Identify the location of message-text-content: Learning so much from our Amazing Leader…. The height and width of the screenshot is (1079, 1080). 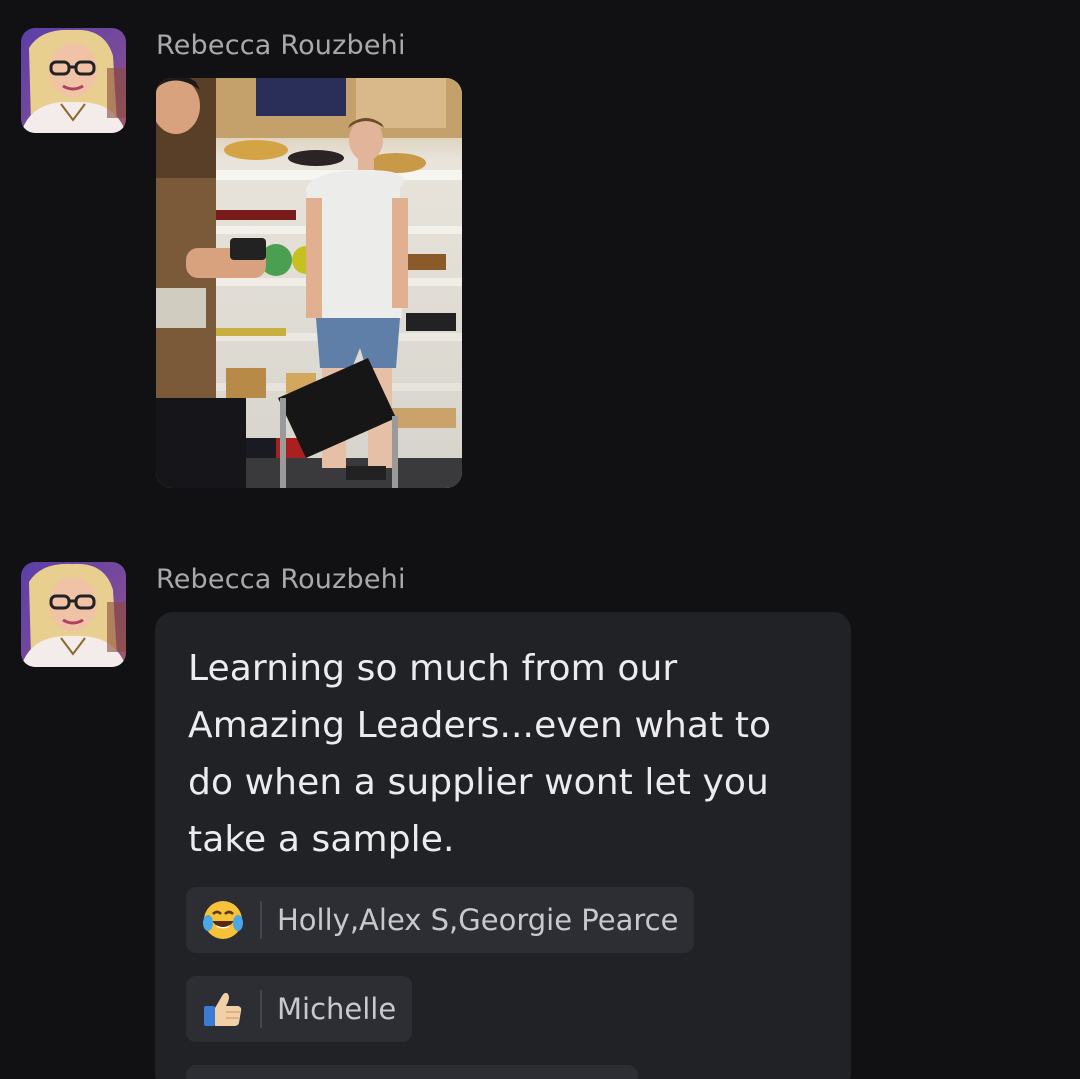
(480, 754).